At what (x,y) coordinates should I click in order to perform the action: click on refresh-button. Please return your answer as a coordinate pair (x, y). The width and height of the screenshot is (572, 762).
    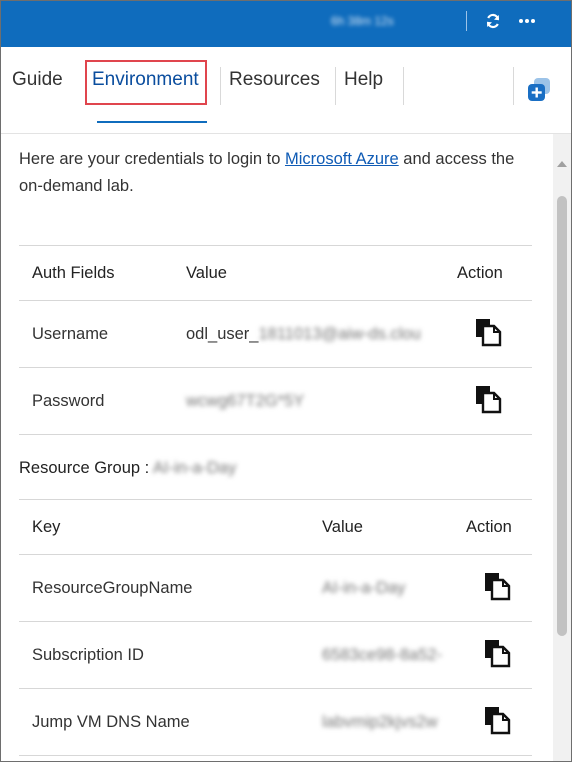
    Looking at the image, I should click on (493, 21).